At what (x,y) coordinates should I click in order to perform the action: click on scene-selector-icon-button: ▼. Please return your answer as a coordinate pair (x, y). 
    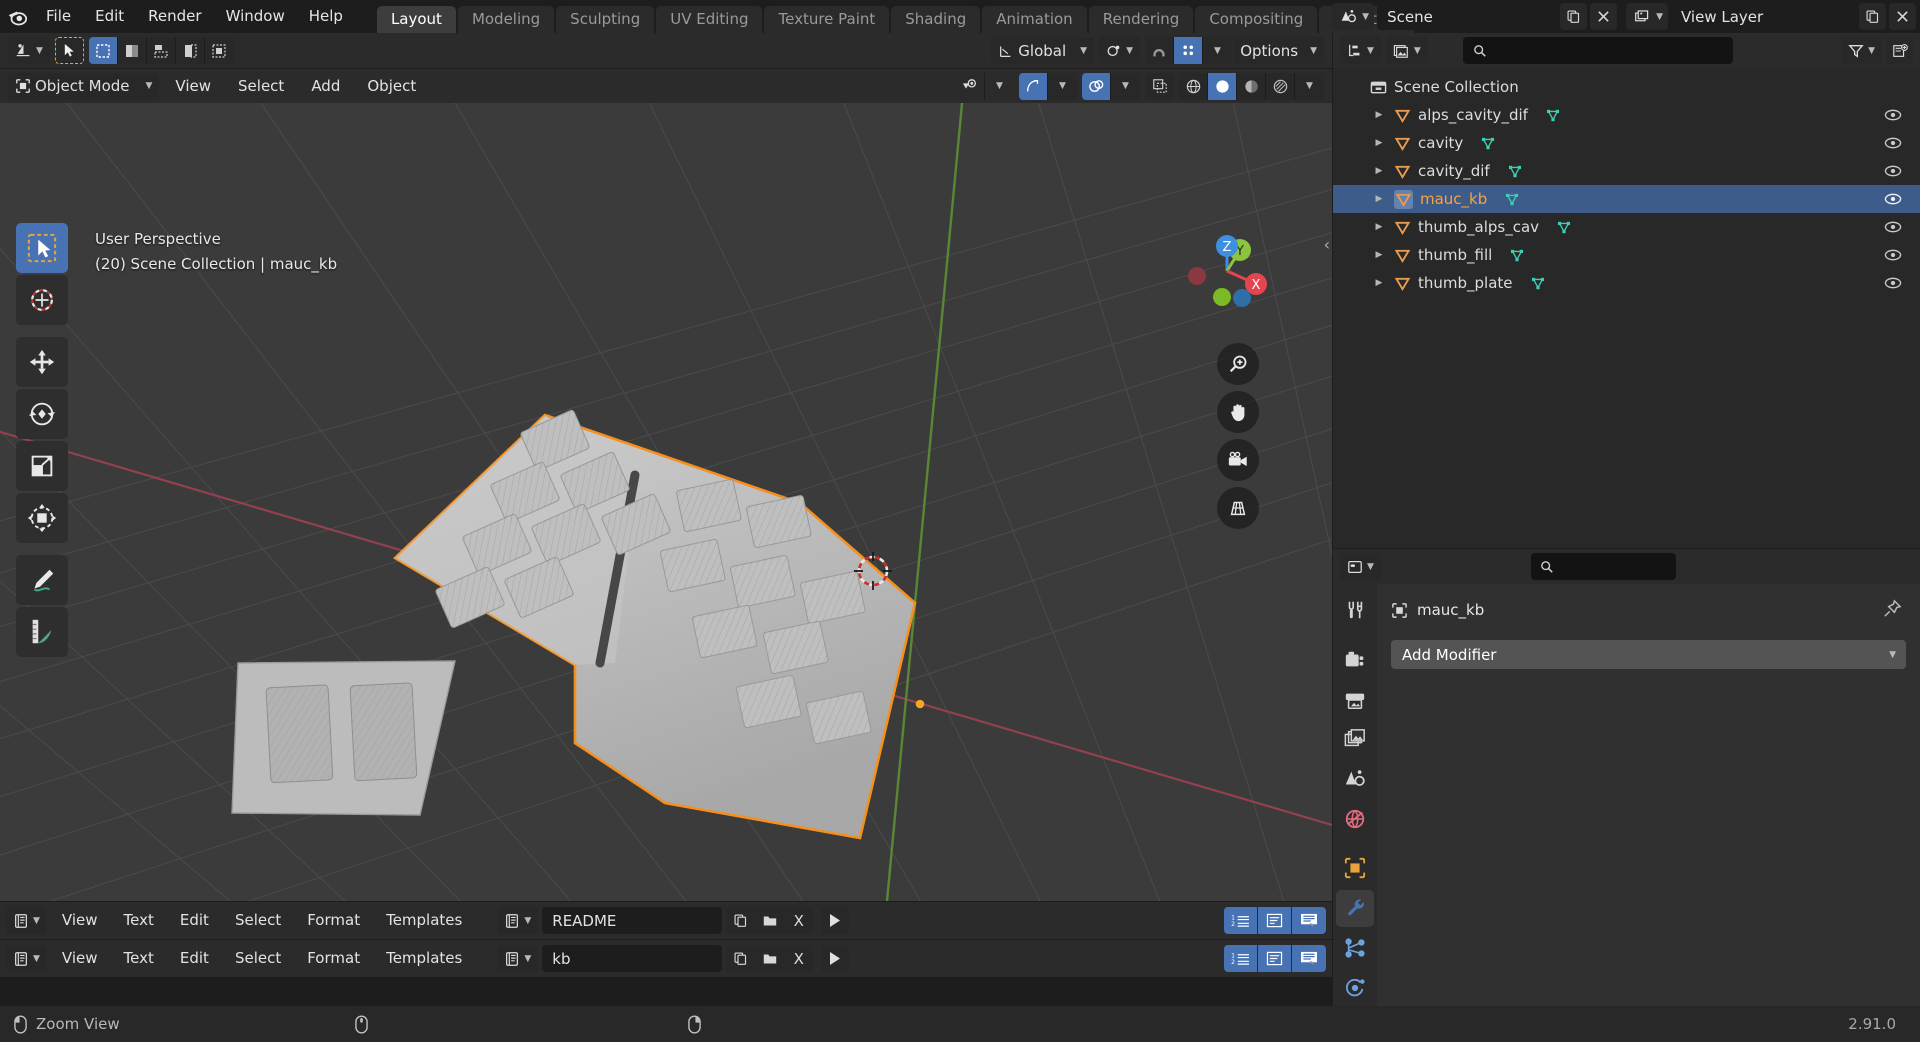
    Looking at the image, I should click on (1353, 16).